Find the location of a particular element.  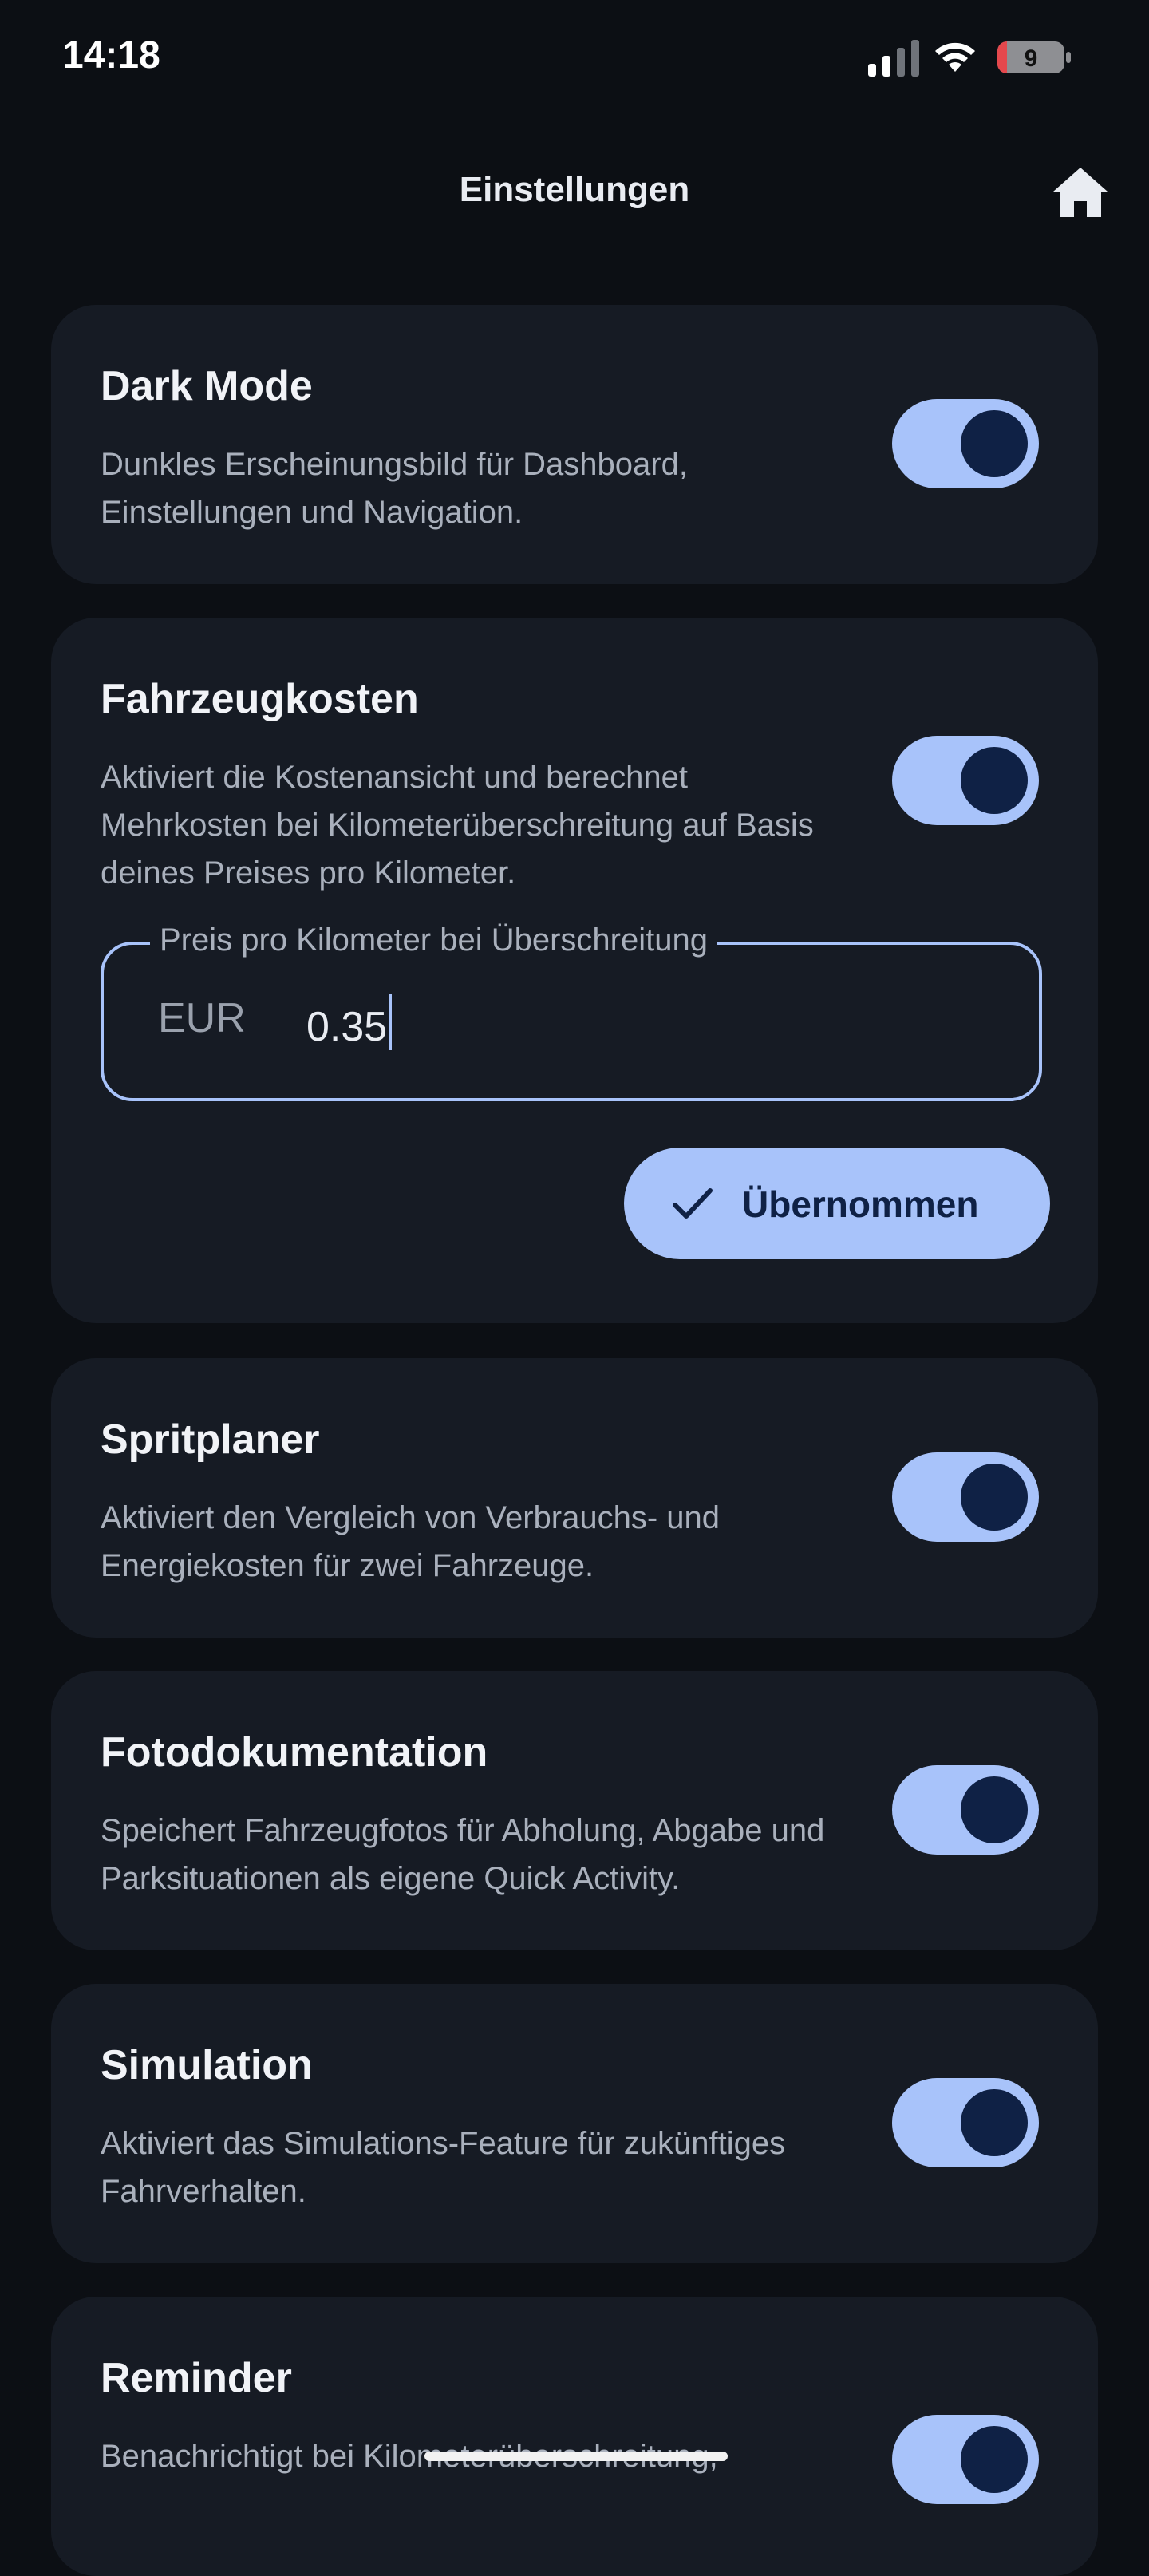

card-title: Reminder is located at coordinates (196, 2378).